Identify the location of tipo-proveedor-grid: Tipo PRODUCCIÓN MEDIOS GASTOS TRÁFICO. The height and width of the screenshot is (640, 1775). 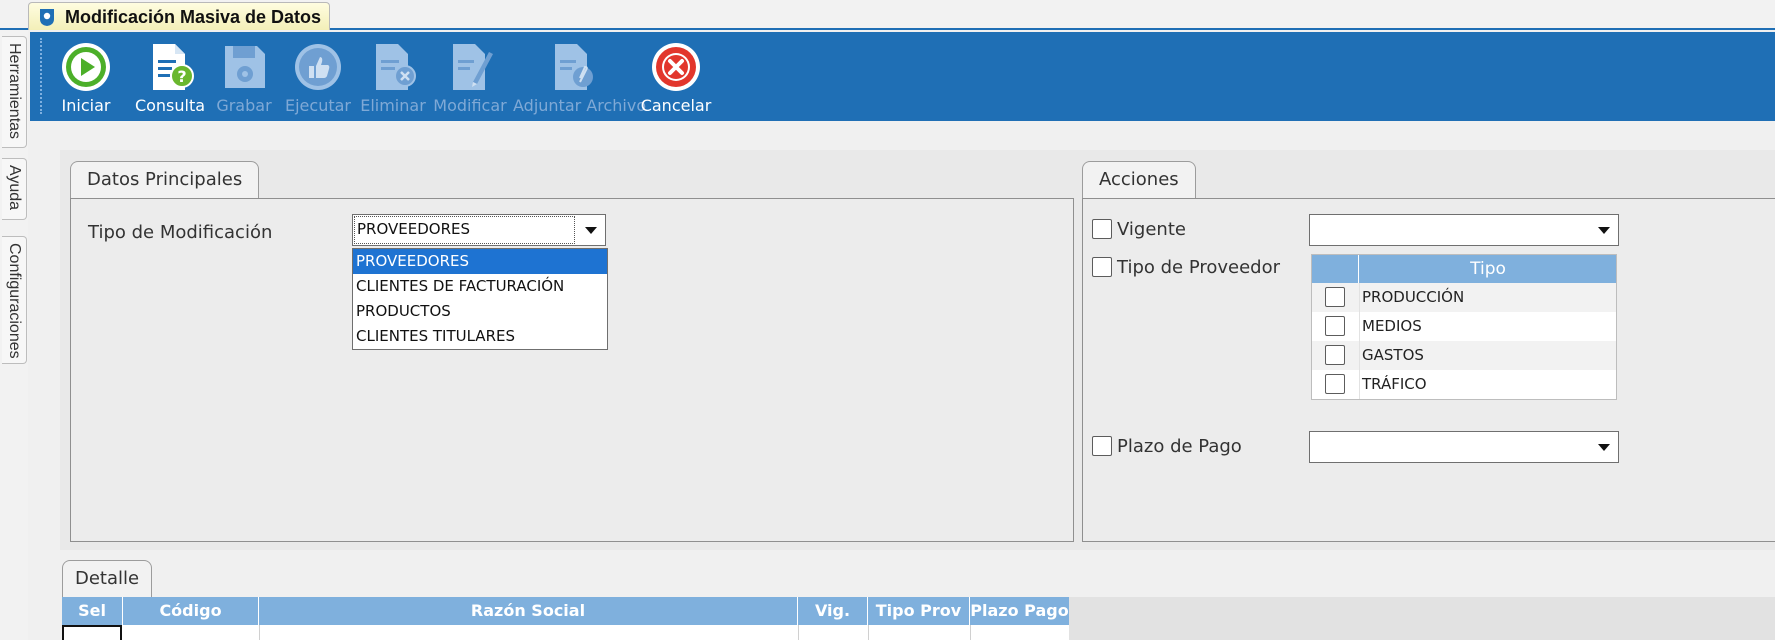
(1464, 327).